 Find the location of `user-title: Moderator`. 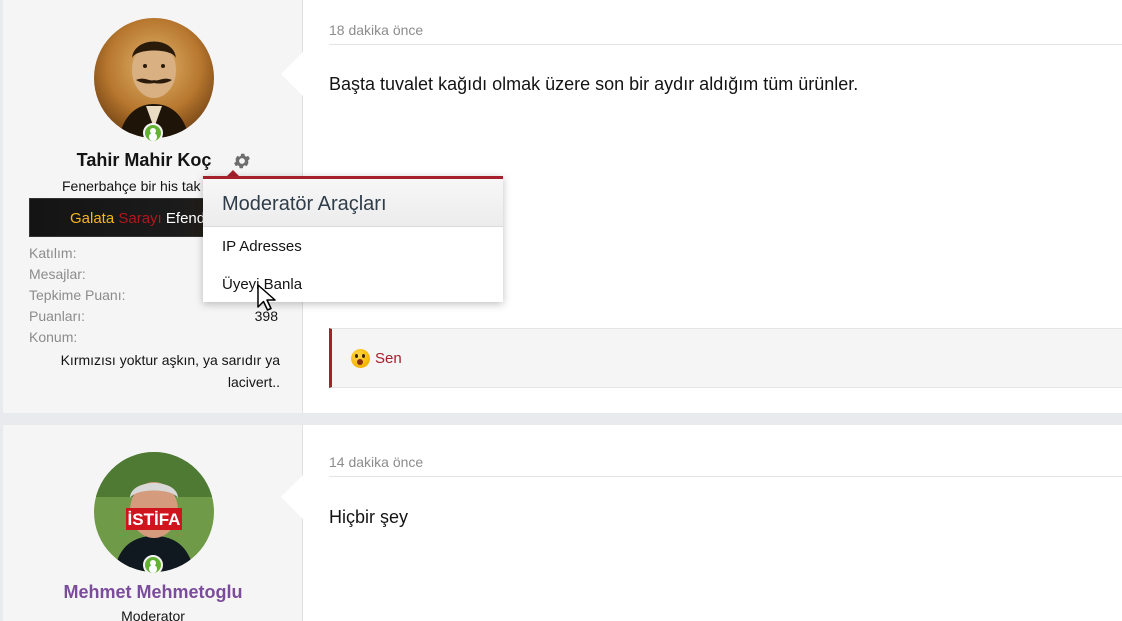

user-title: Moderator is located at coordinates (153, 614).